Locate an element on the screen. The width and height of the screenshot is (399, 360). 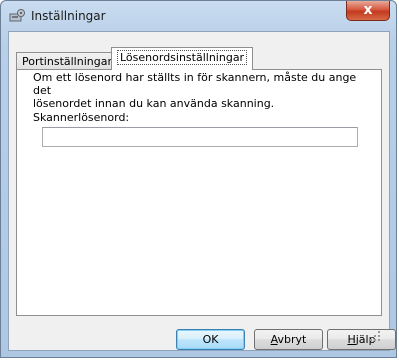
close-button: x is located at coordinates (368, 11).